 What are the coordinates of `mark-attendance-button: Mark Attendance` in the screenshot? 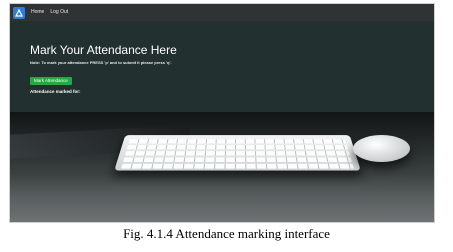 It's located at (51, 81).